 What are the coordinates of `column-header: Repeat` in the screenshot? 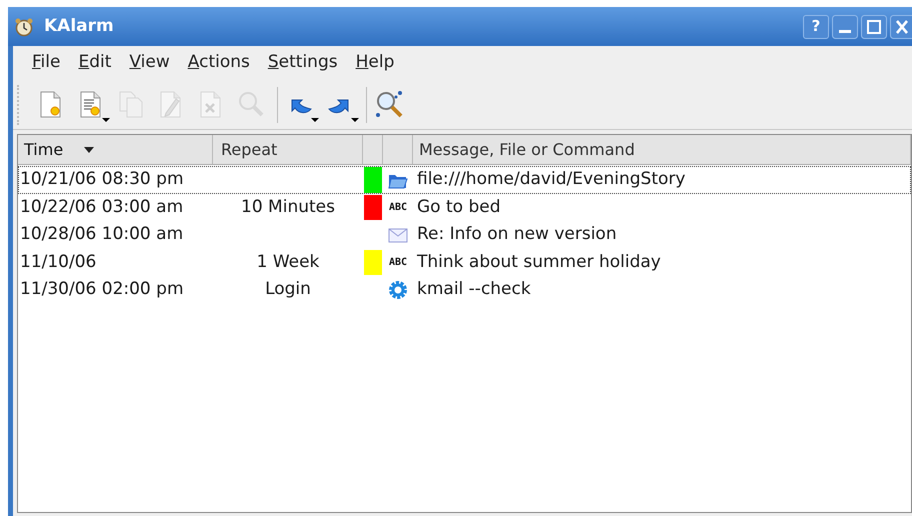 It's located at (248, 150).